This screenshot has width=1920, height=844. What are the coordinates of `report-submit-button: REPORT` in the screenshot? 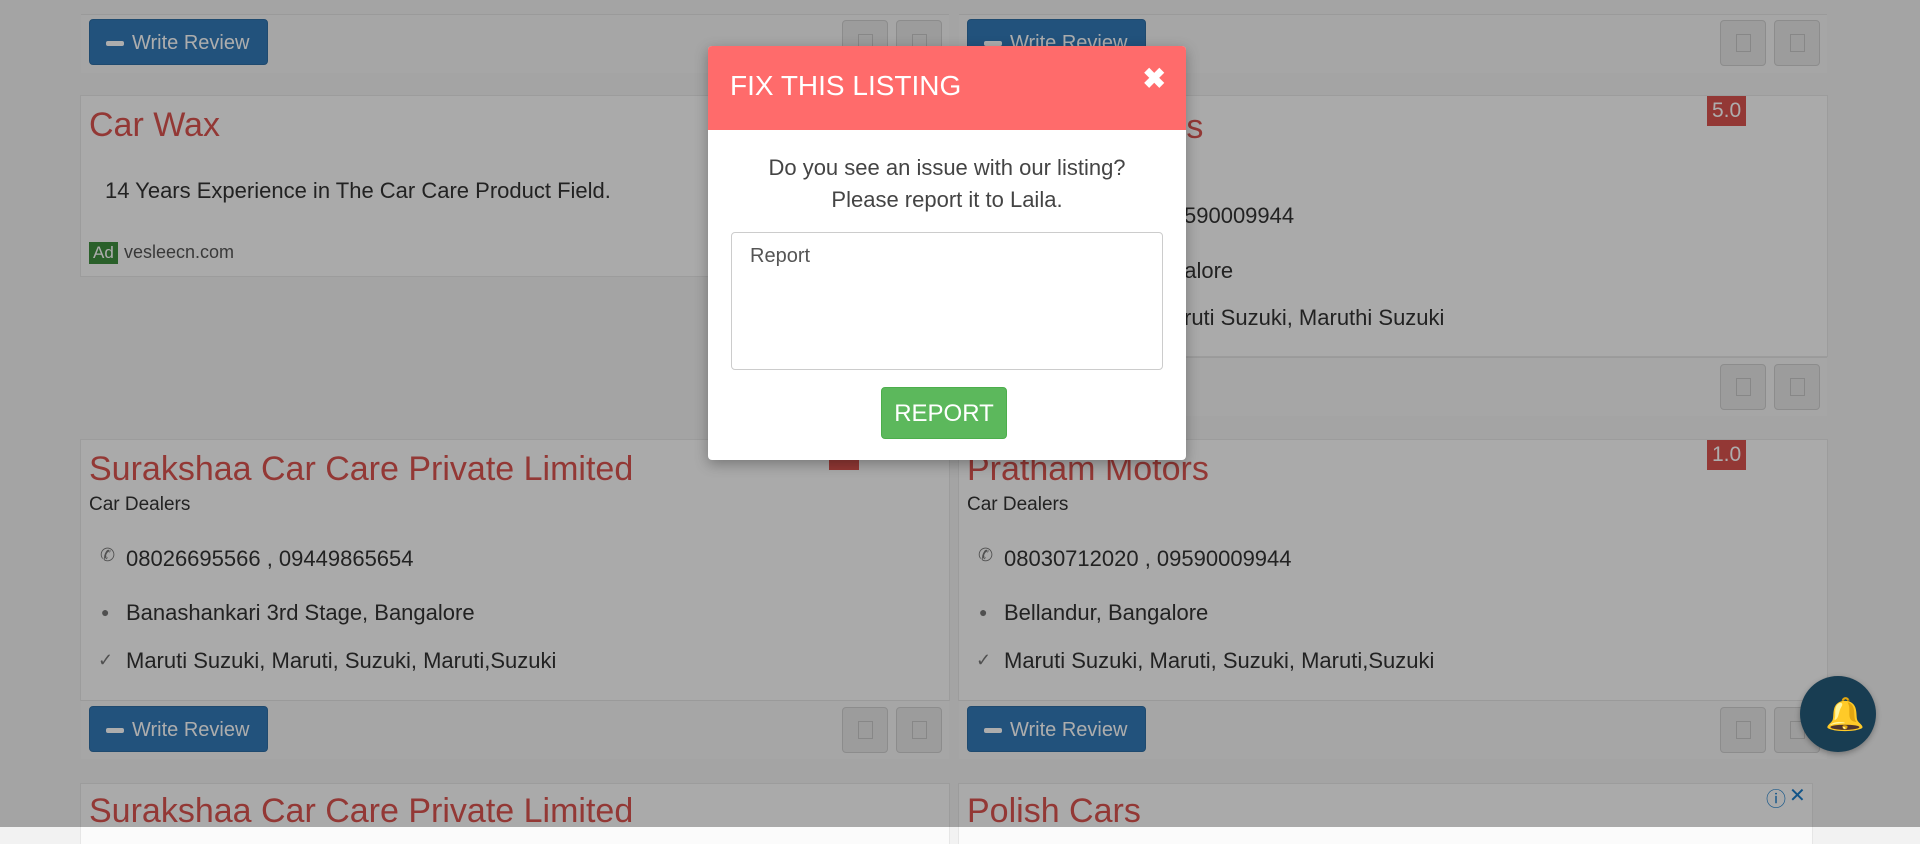 It's located at (944, 413).